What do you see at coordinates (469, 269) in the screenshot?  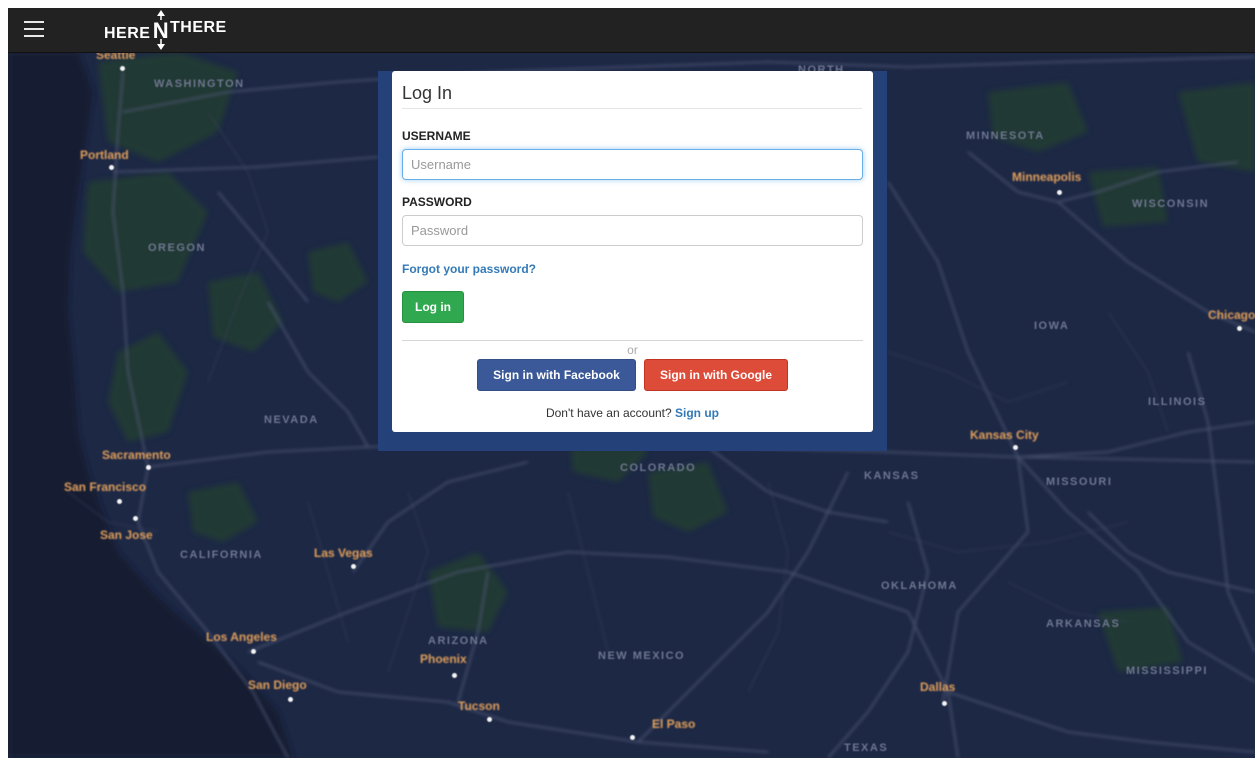 I see `forgot-password-link: Forgot your password?` at bounding box center [469, 269].